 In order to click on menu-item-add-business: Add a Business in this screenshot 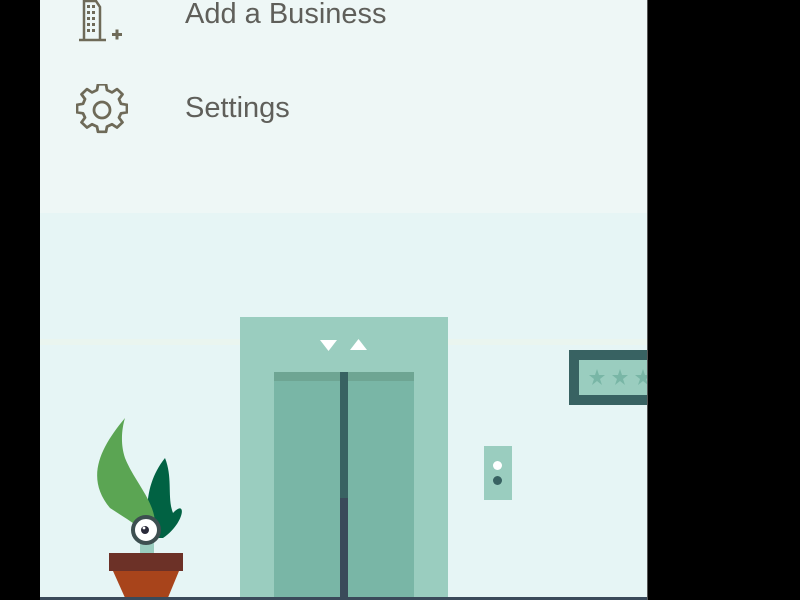, I will do `click(343, 30)`.